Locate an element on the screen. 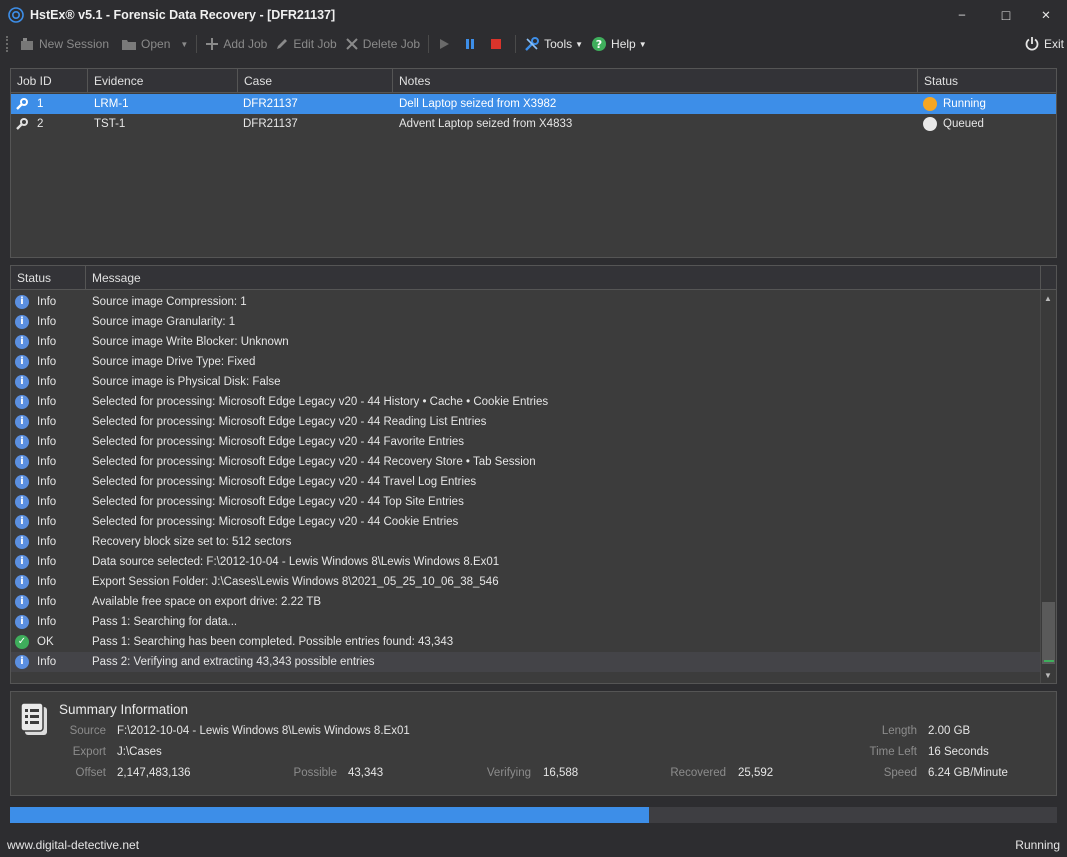 This screenshot has width=1067, height=857. status-bar: www.digital-detective.net Running is located at coordinates (533, 845).